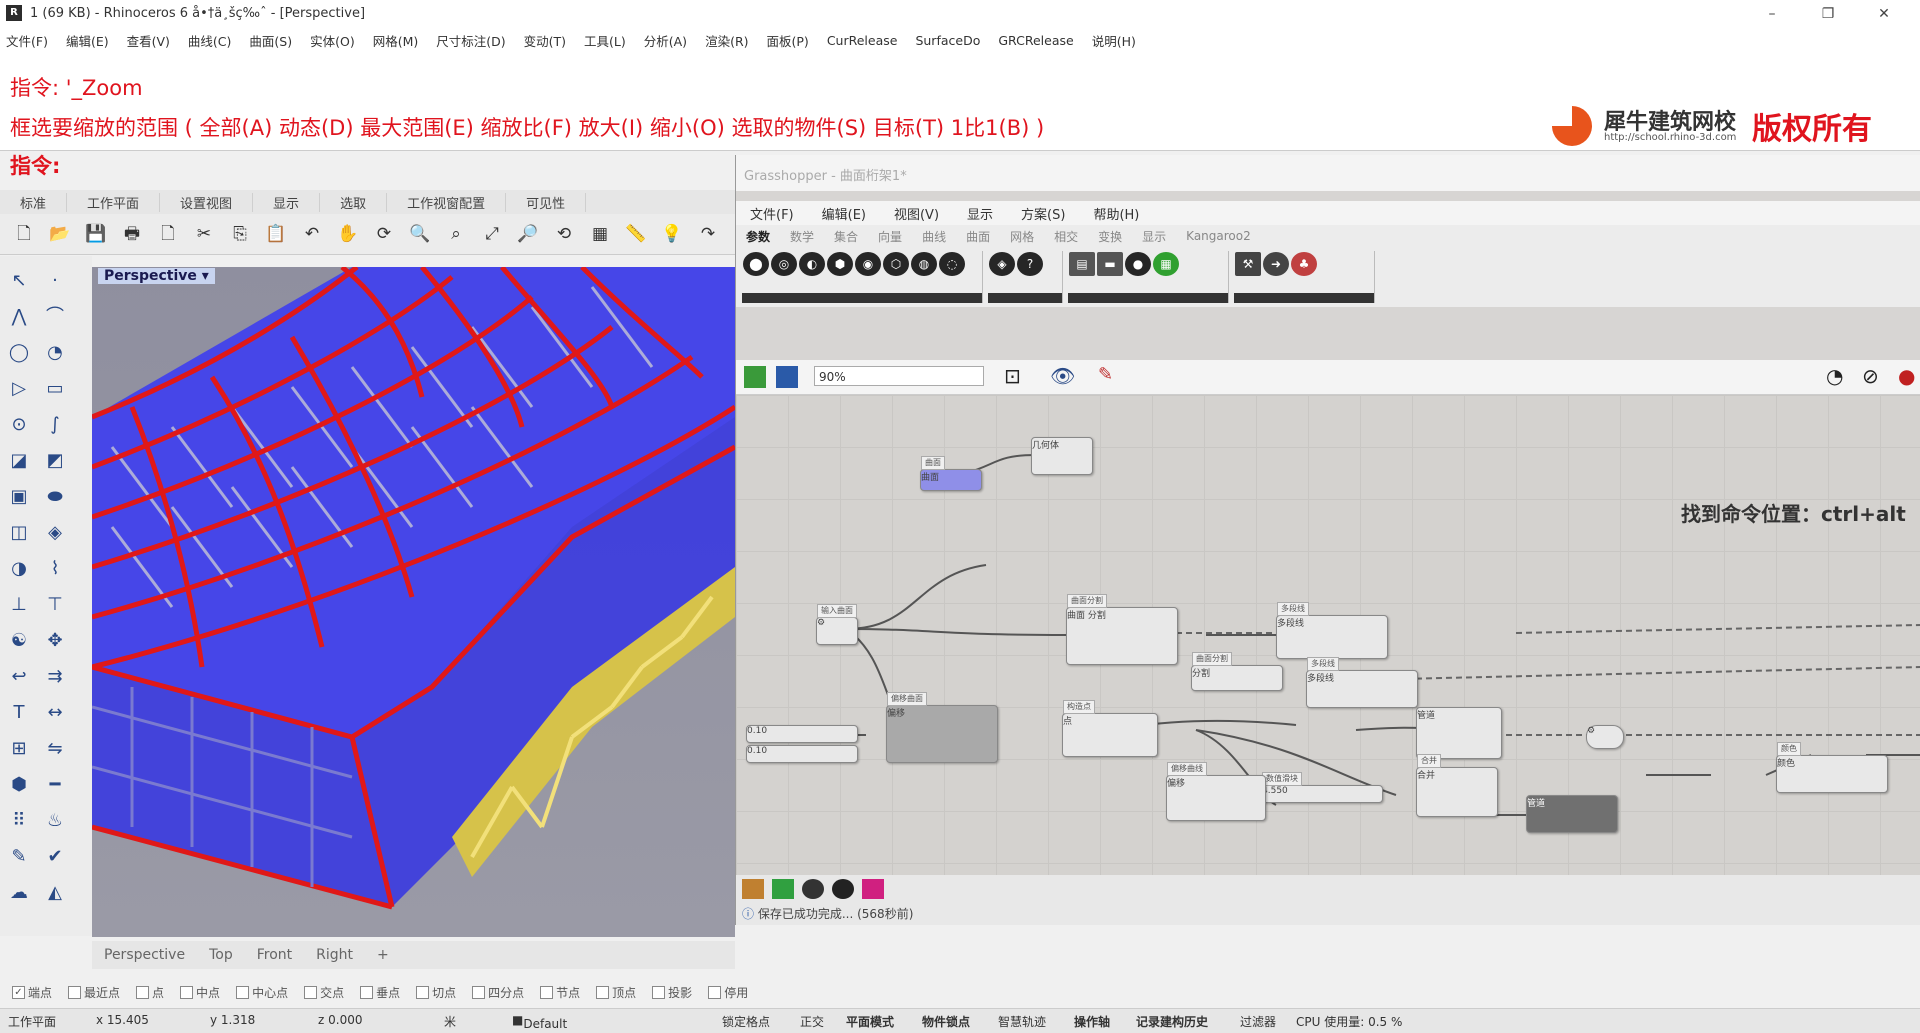 The width and height of the screenshot is (1920, 1033). Describe the element at coordinates (150, 992) in the screenshot. I see `osnap-point: 点` at that location.